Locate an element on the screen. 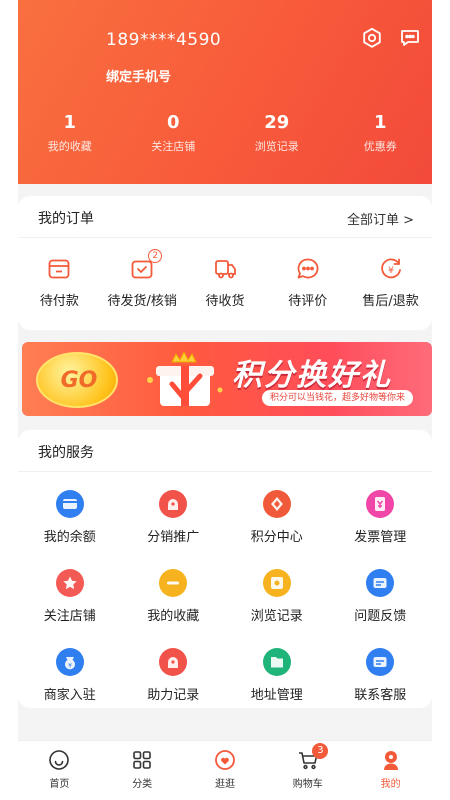  category-icon is located at coordinates (142, 760).